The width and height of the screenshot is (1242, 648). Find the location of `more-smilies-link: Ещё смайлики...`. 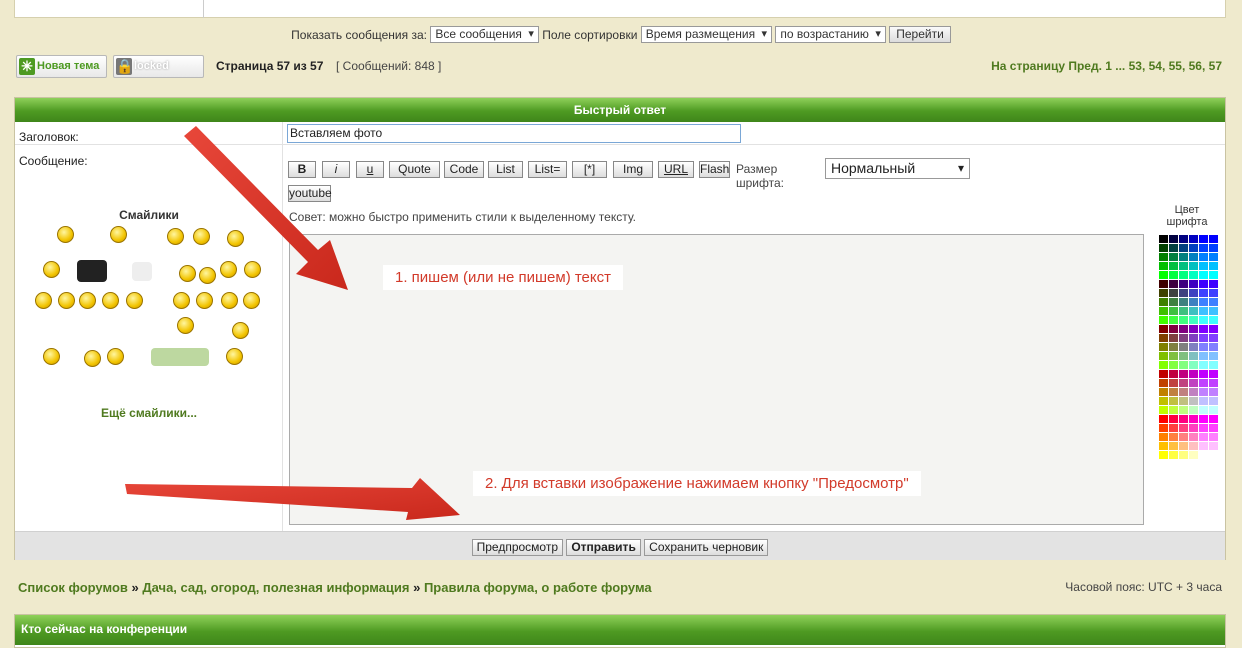

more-smilies-link: Ещё смайлики... is located at coordinates (149, 413).